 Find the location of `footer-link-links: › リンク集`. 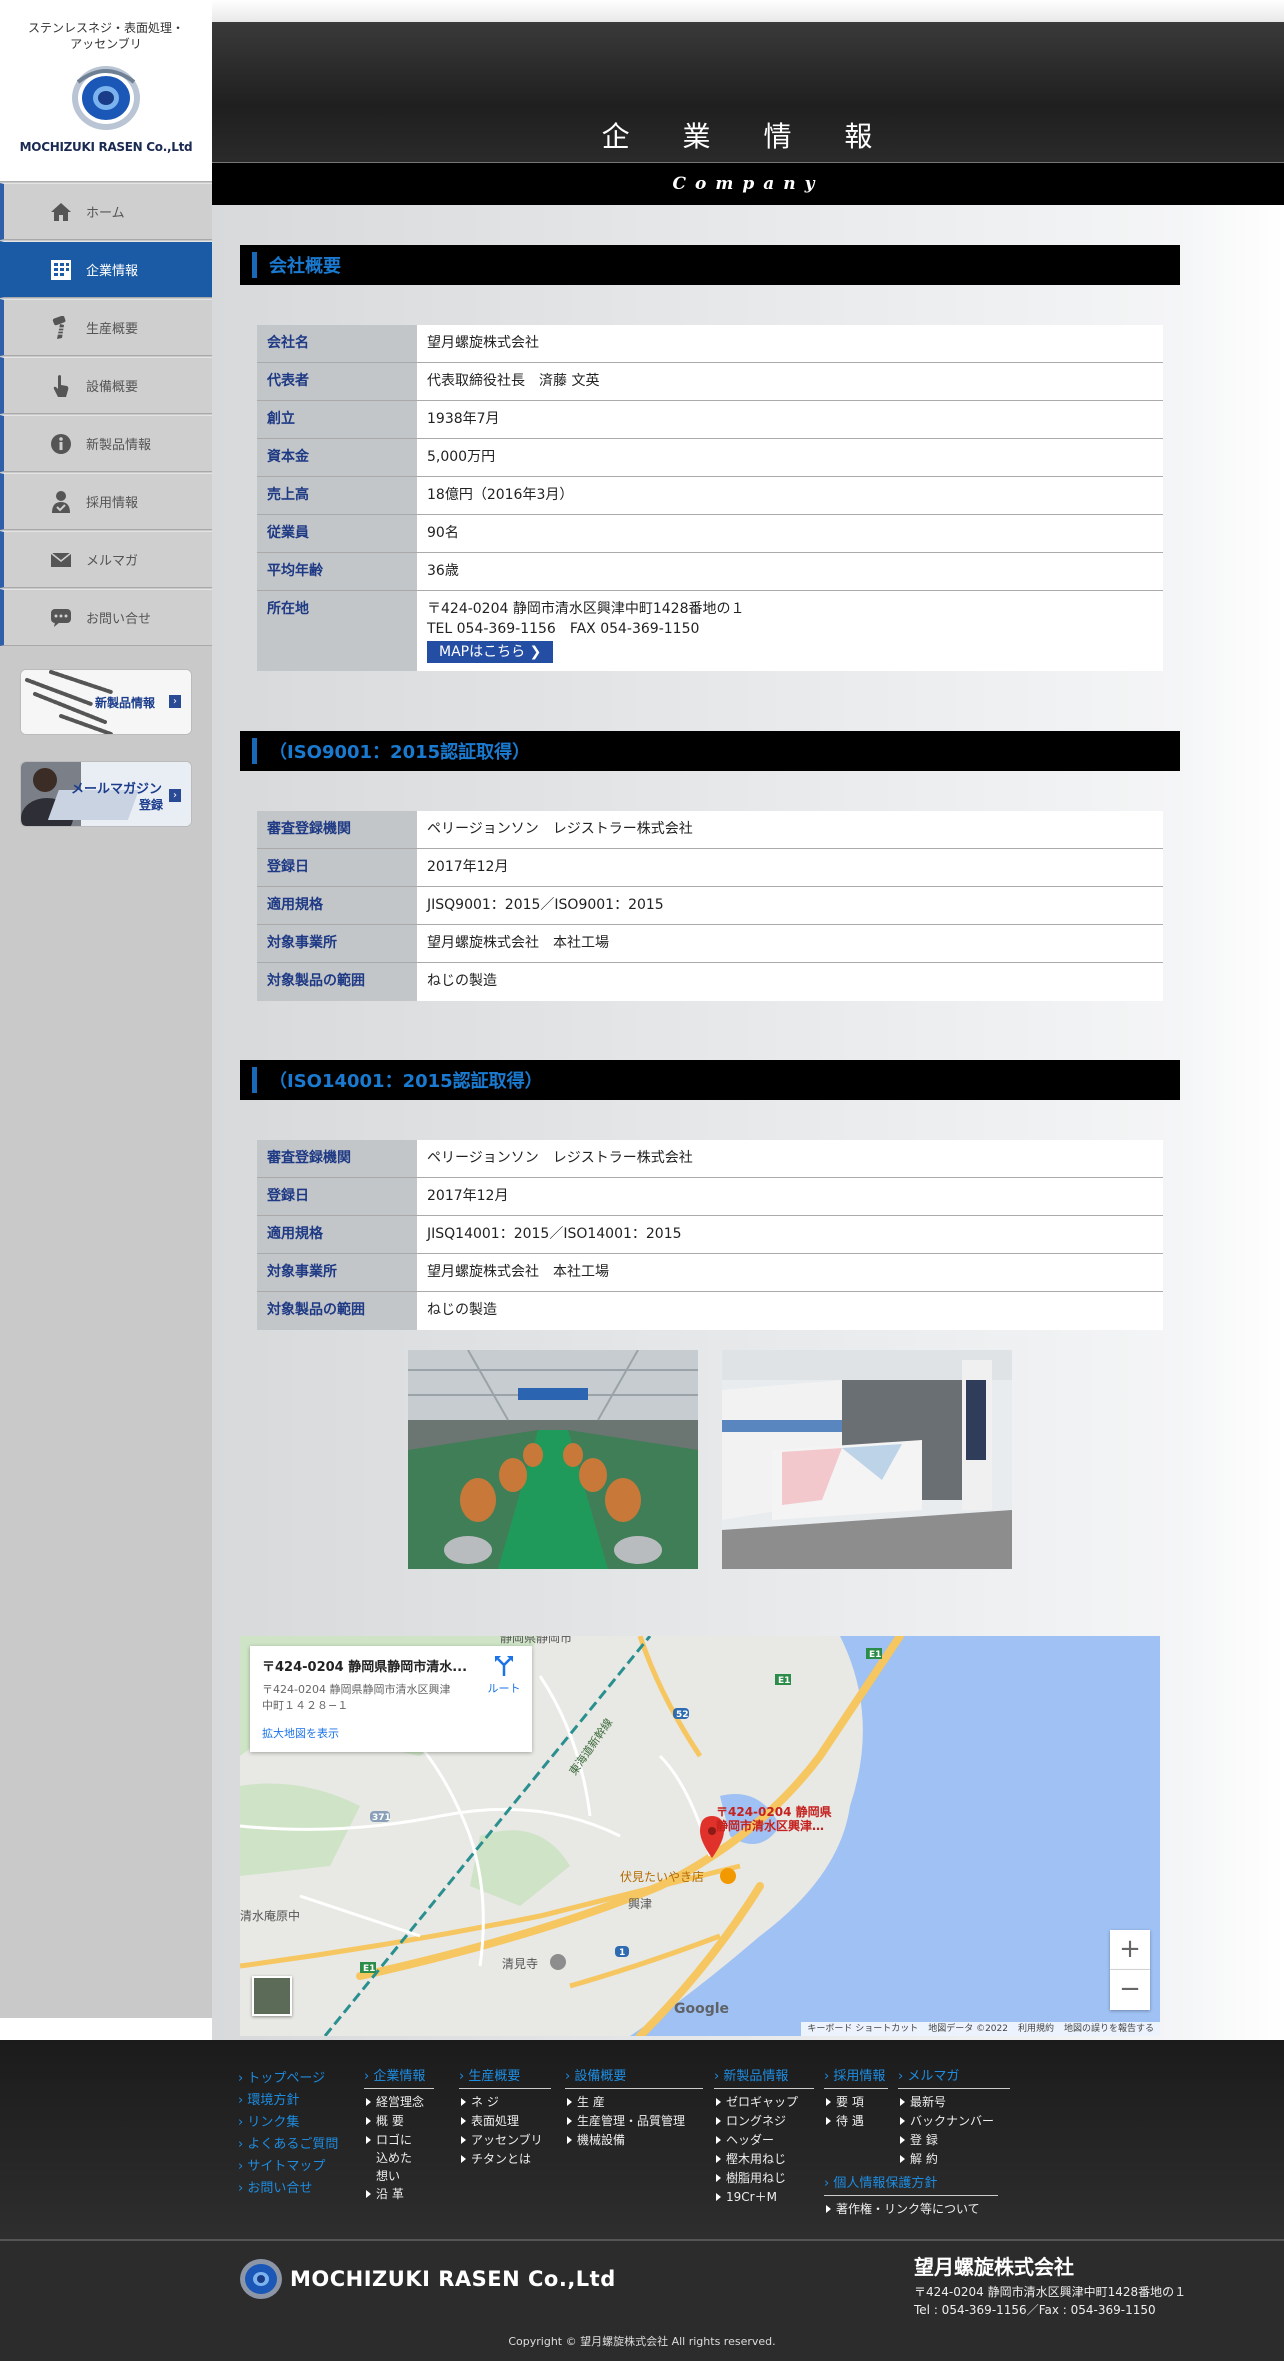

footer-link-links: › リンク集 is located at coordinates (288, 2123).